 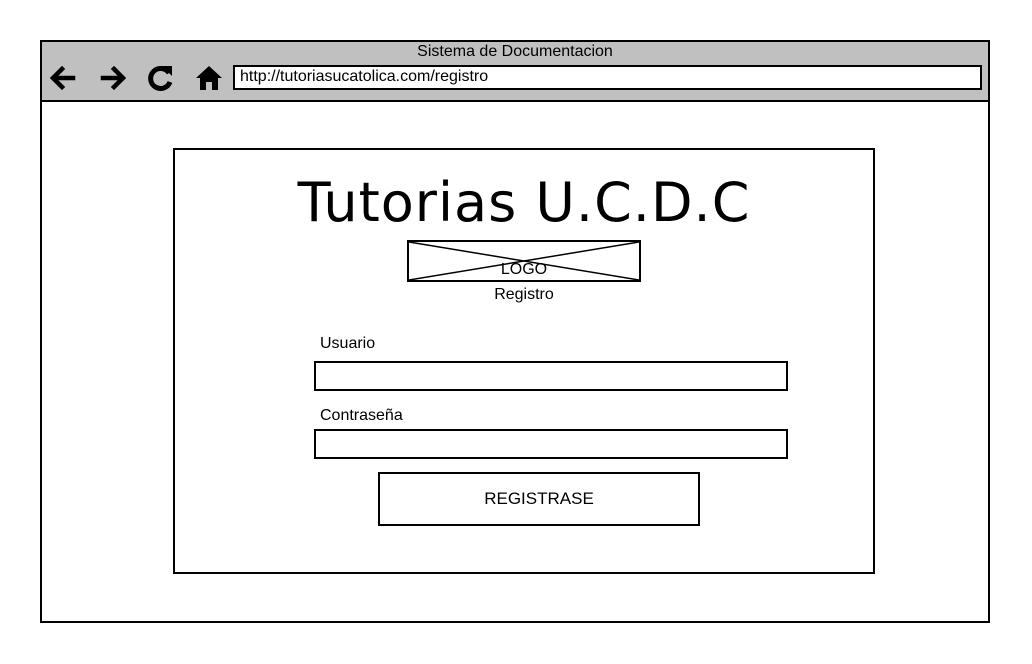 I want to click on arrow-left-icon, so click(x=62, y=78).